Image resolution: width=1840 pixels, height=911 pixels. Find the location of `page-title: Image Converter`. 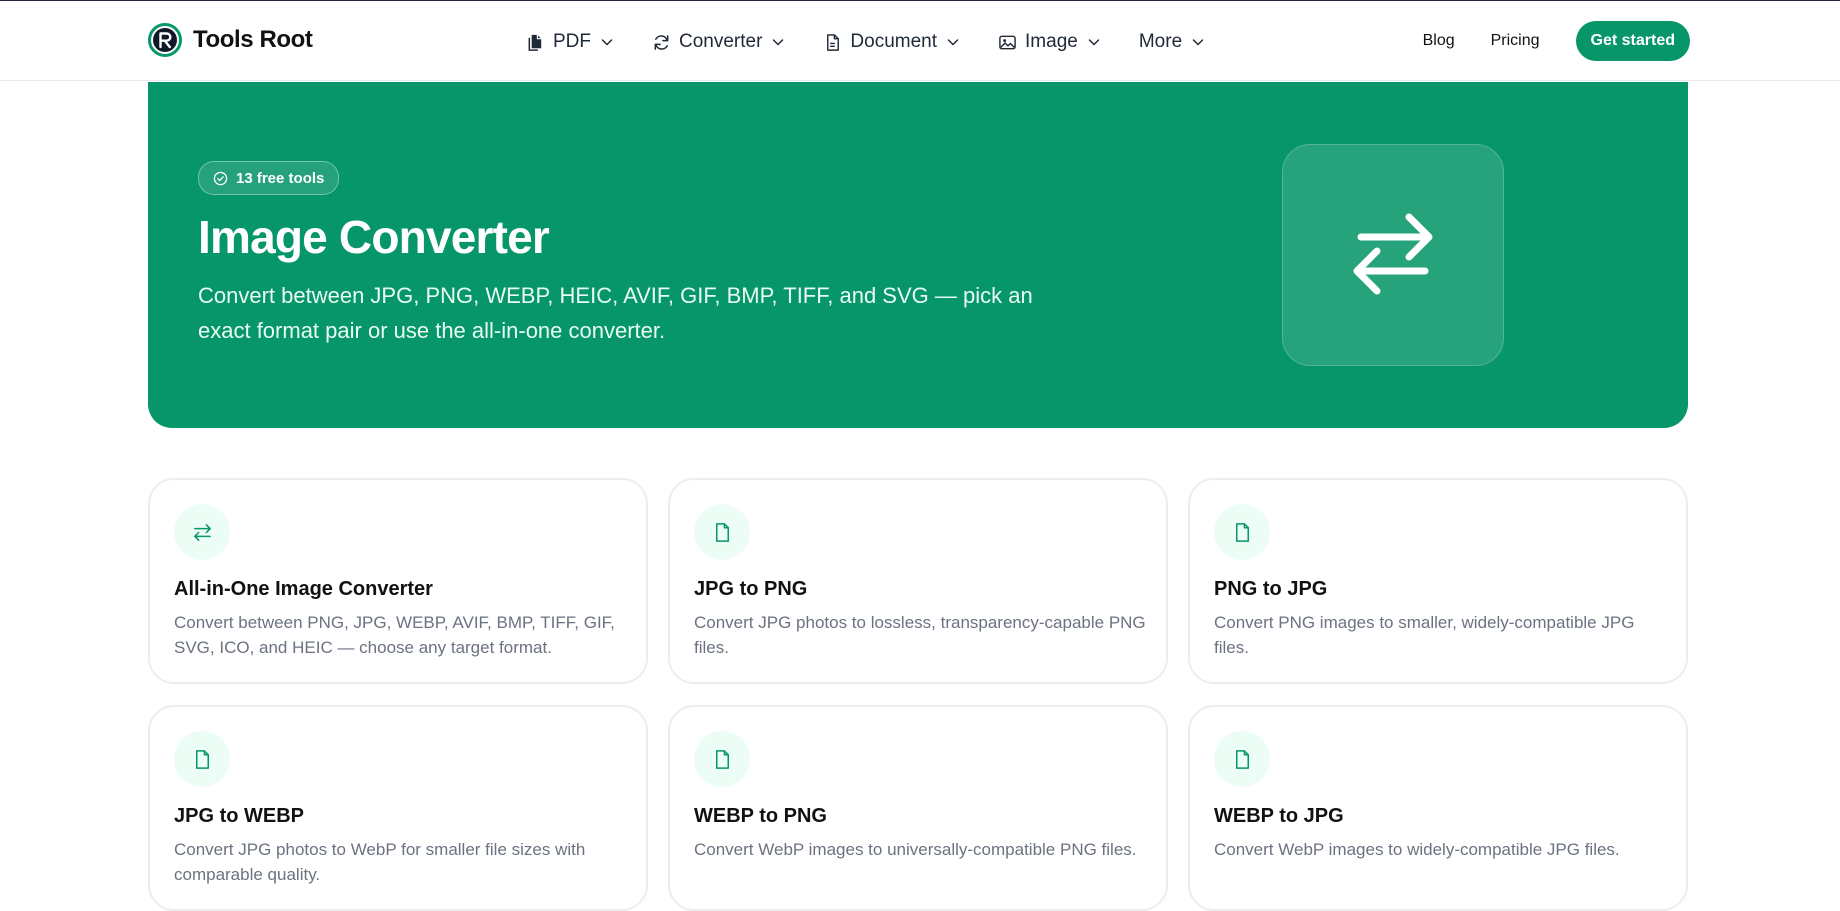

page-title: Image Converter is located at coordinates (374, 237).